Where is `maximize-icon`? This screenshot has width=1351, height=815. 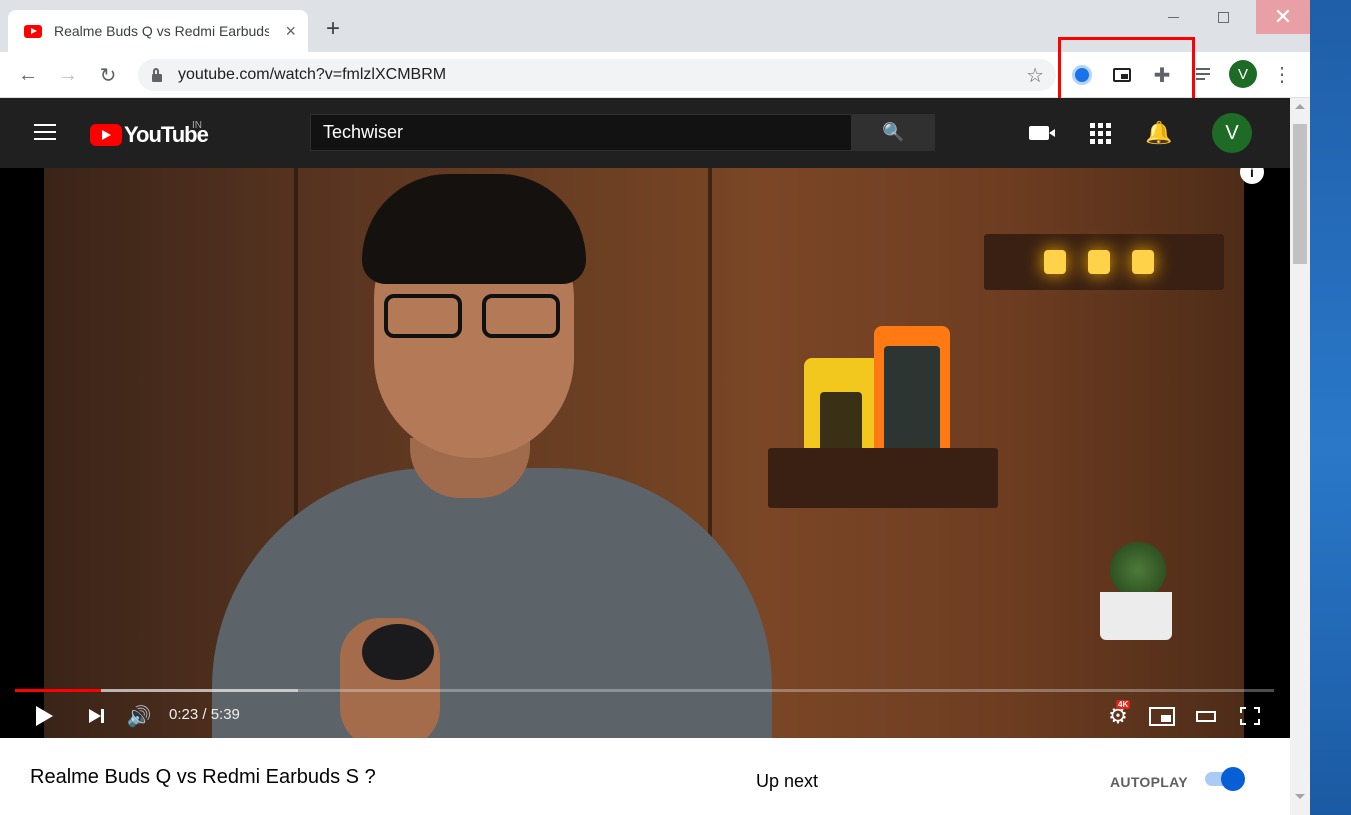
maximize-icon is located at coordinates (1223, 17).